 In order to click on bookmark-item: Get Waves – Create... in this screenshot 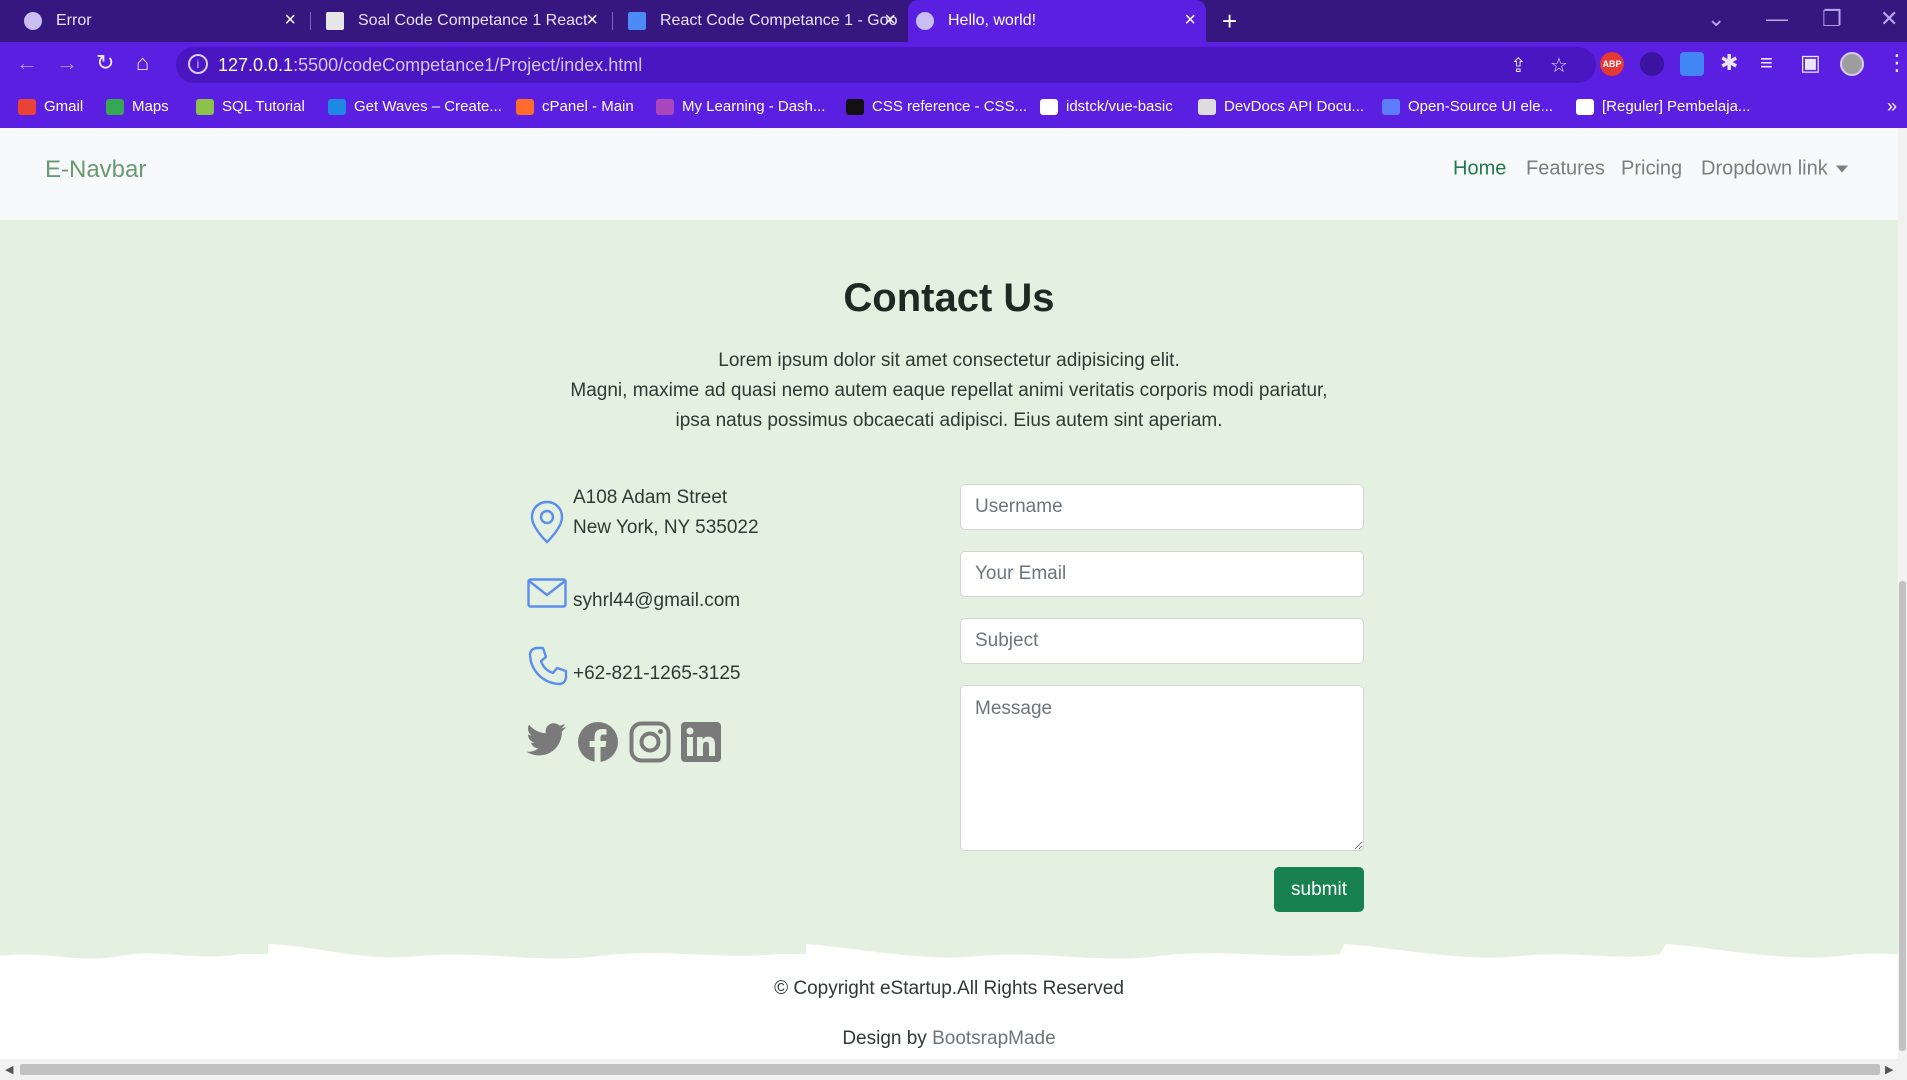, I will do `click(415, 106)`.